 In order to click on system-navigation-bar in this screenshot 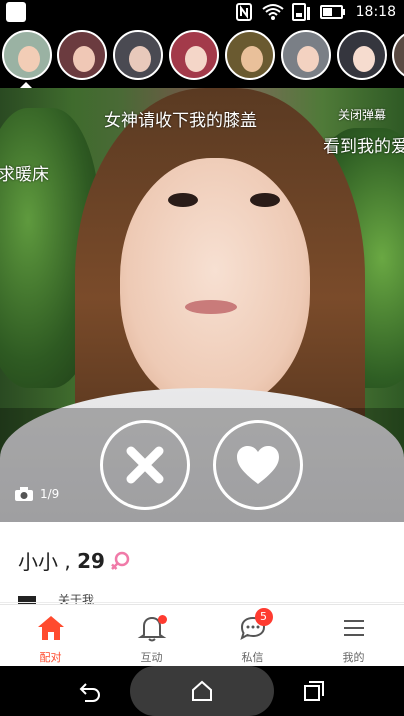, I will do `click(202, 691)`.